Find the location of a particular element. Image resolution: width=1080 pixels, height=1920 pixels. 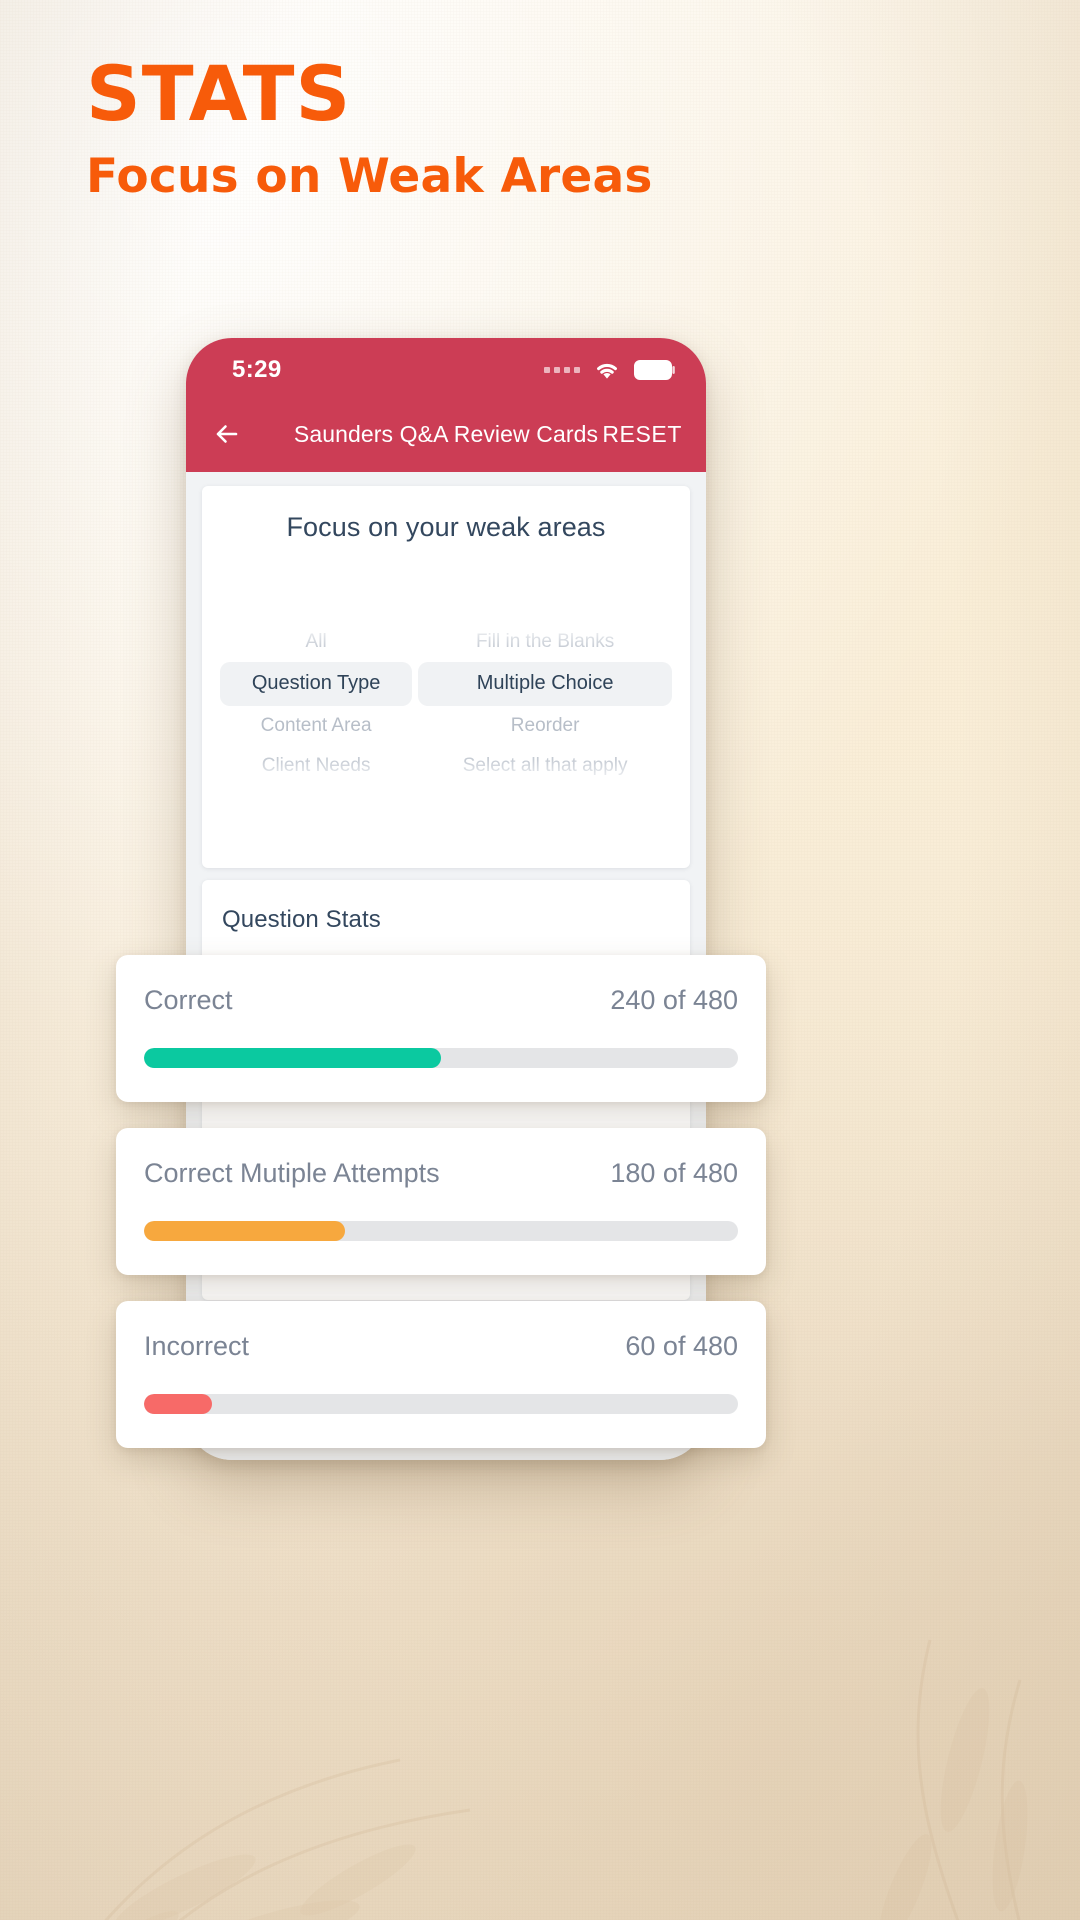

stat-card-header: Correct 240 of 480 is located at coordinates (441, 1000).